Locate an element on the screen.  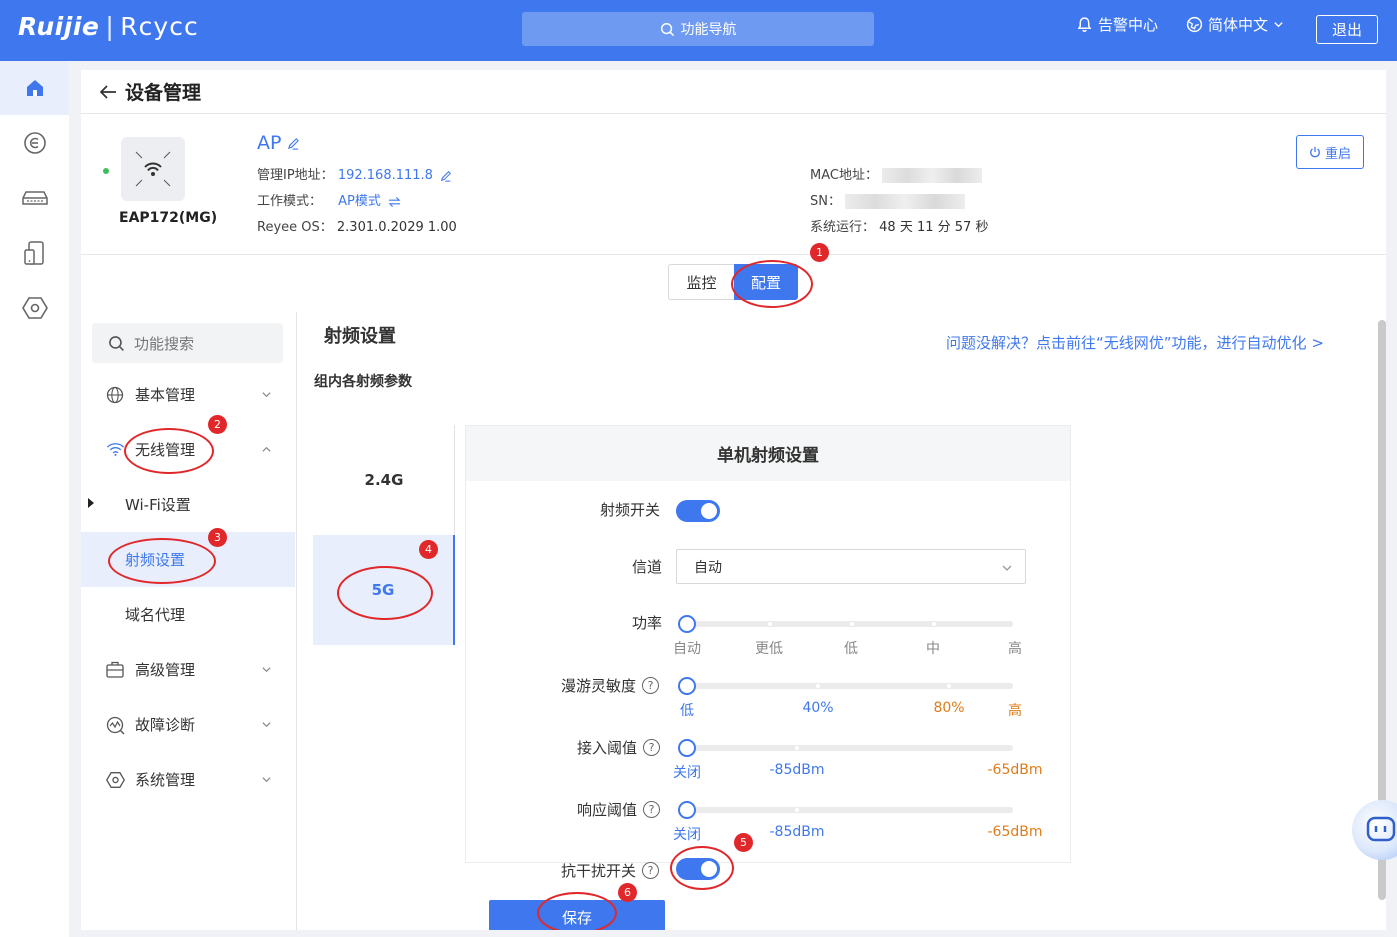
annotation-badge-5: 5 is located at coordinates (743, 842).